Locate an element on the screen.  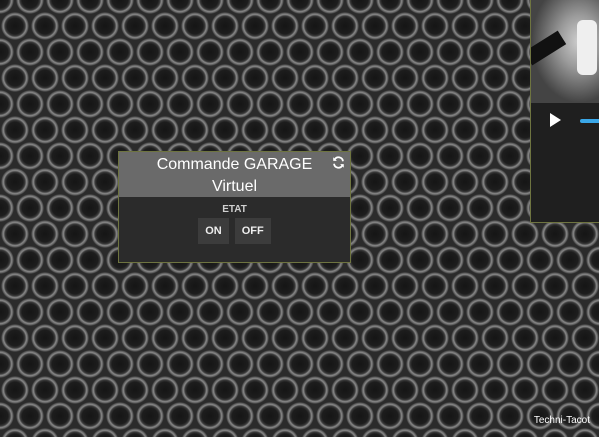
refresh-icon is located at coordinates (338, 162).